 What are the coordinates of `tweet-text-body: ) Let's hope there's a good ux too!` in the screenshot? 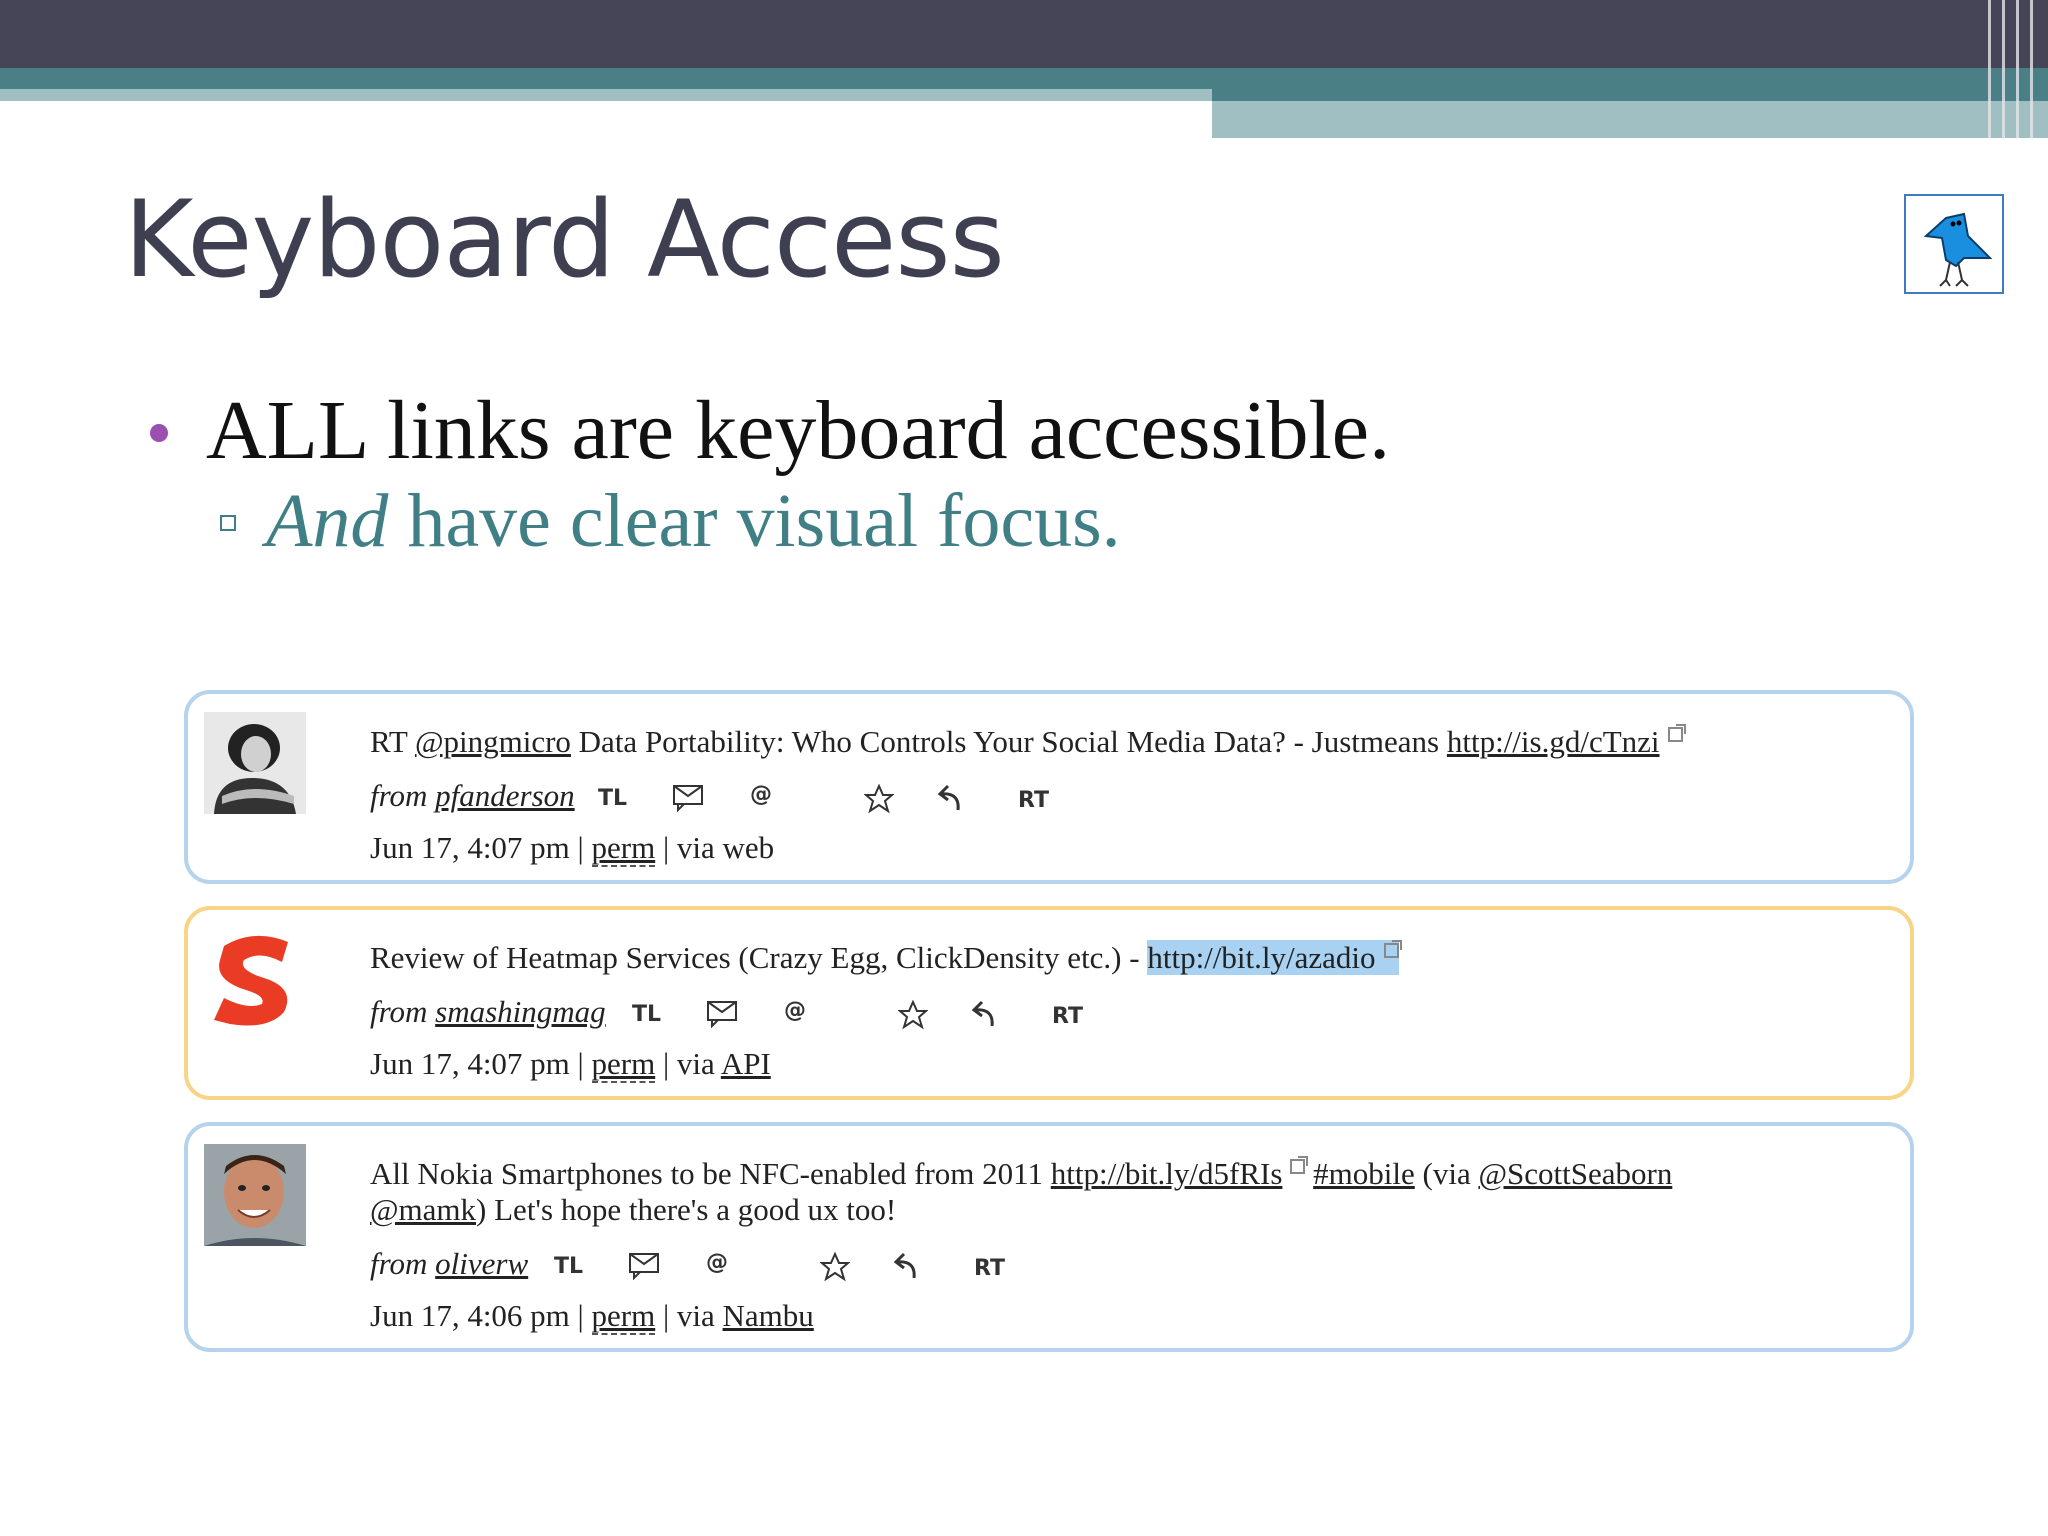 It's located at (686, 1209).